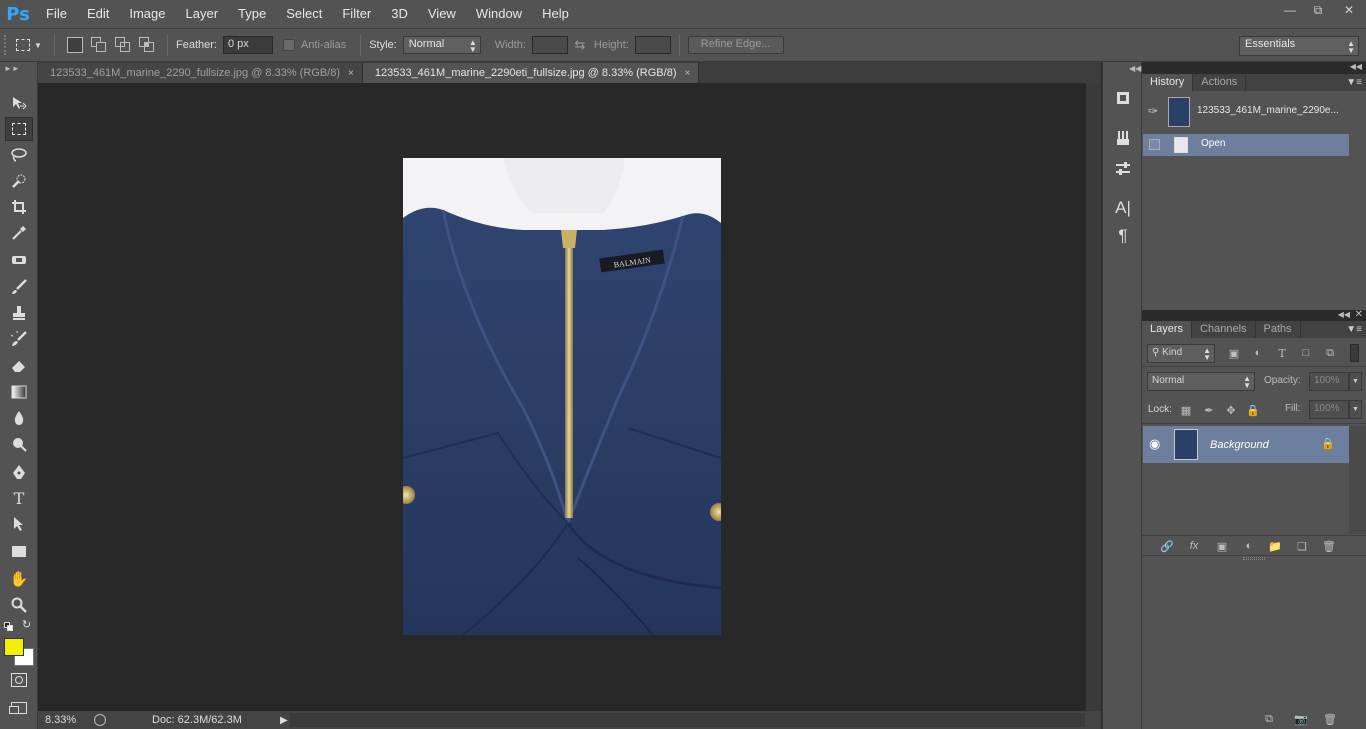 Image resolution: width=1366 pixels, height=729 pixels. What do you see at coordinates (75, 45) in the screenshot?
I see `new-selection-icon` at bounding box center [75, 45].